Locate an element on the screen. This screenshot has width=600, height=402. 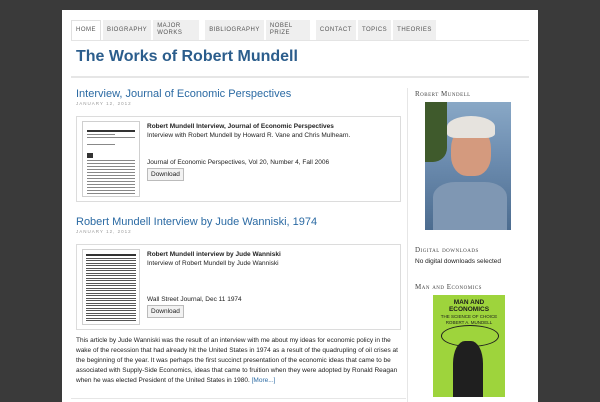
card-source: Wall Street Journal, Dec 11 1974 is located at coordinates (194, 299).